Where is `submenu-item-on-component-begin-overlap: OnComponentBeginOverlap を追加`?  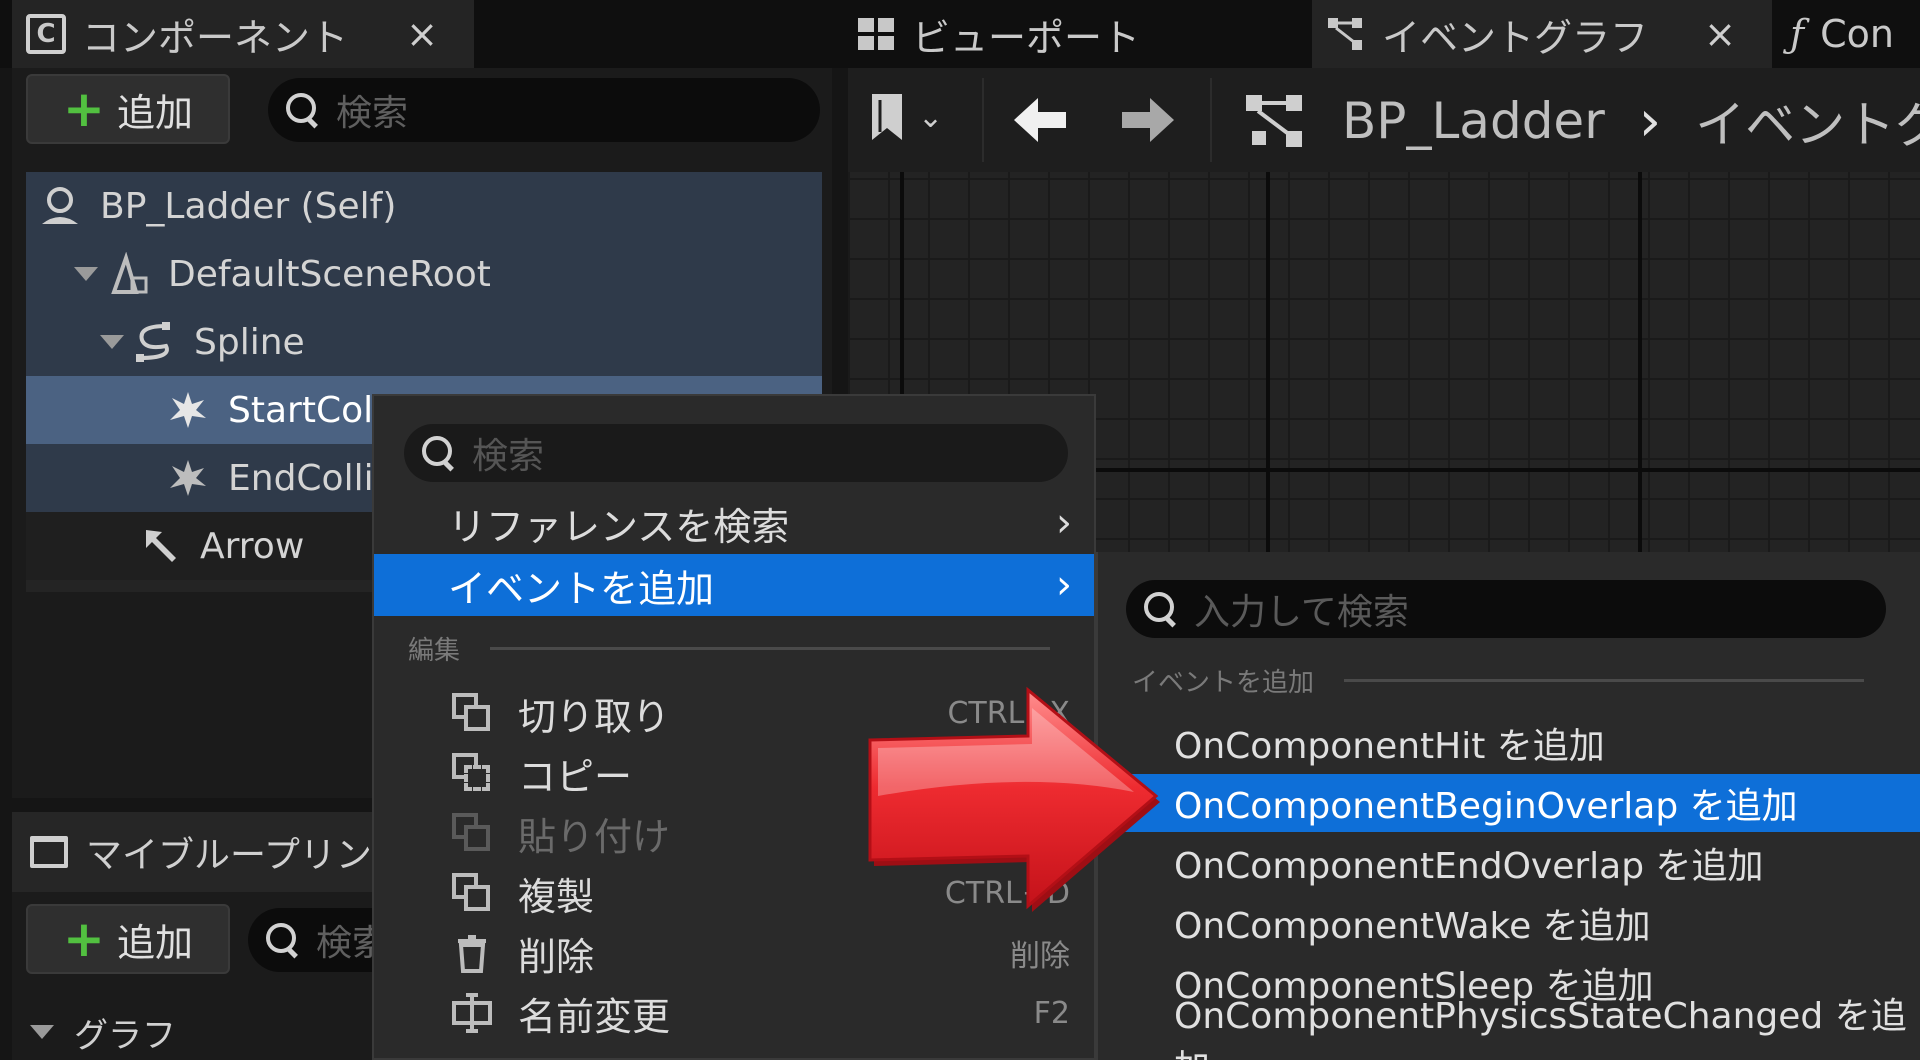 submenu-item-on-component-begin-overlap: OnComponentBeginOverlap を追加 is located at coordinates (1509, 803).